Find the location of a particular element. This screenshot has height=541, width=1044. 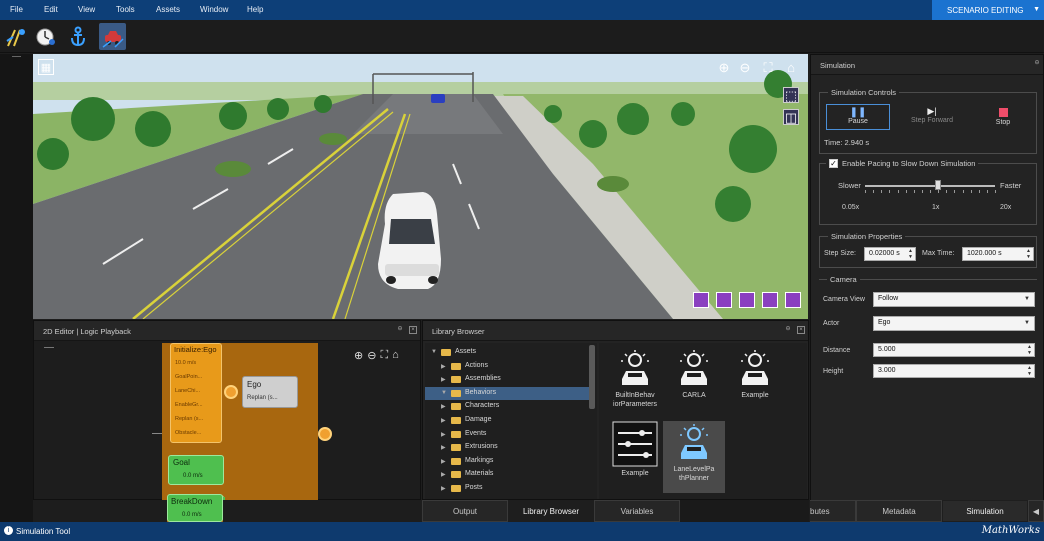

tree-item: ▼ Behaviors is located at coordinates (510, 393).